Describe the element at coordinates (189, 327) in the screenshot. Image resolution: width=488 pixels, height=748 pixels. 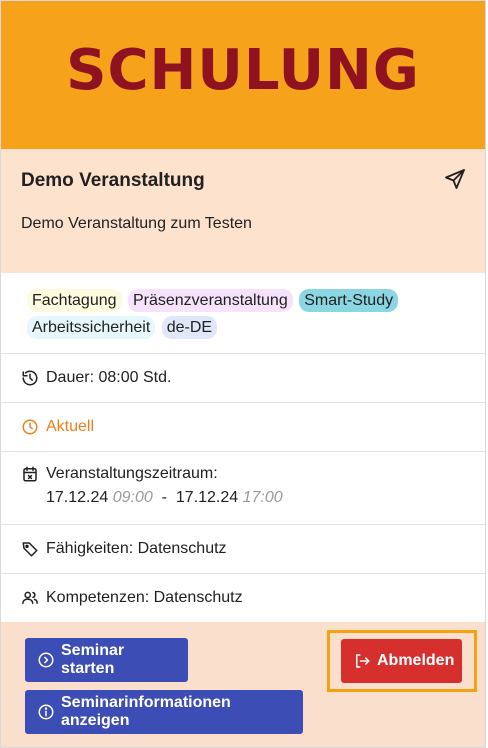
I see `tag-item: de-DE` at that location.